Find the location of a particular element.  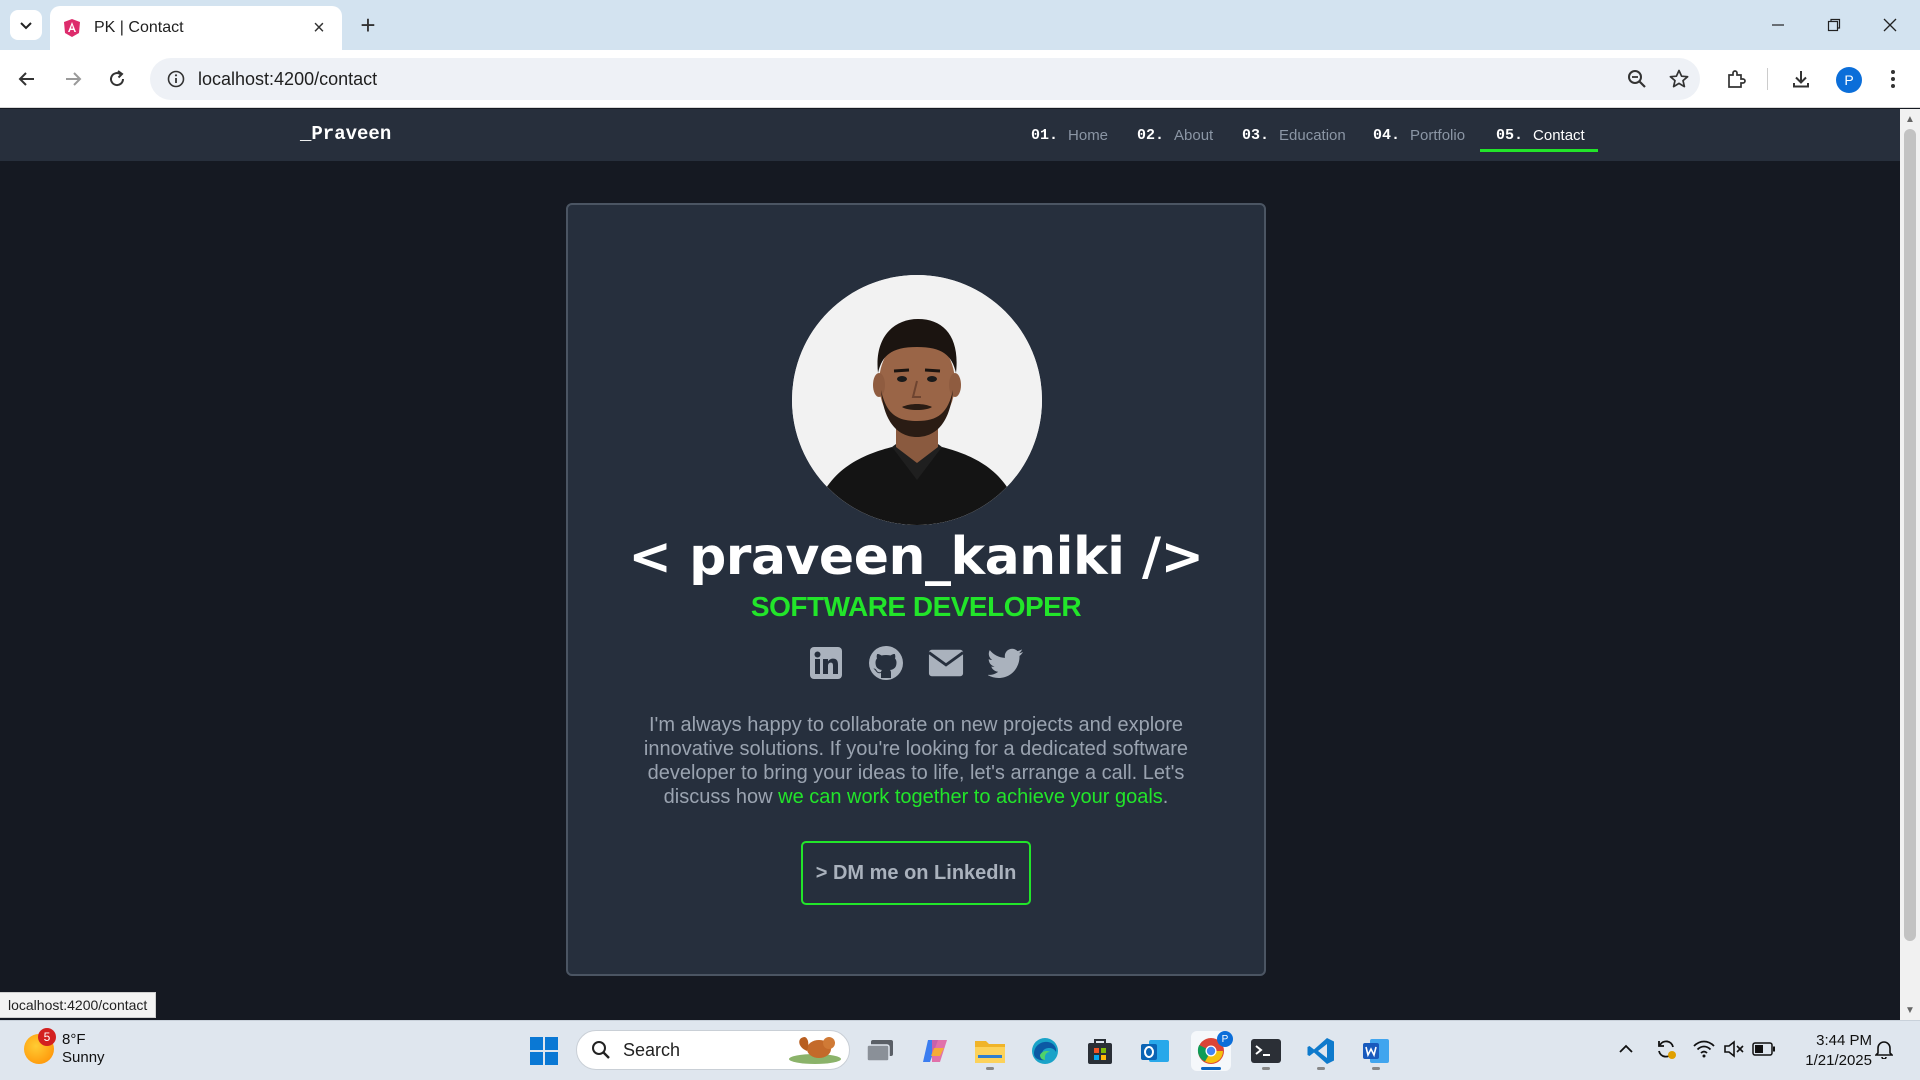

copilot-app is located at coordinates (935, 1051).